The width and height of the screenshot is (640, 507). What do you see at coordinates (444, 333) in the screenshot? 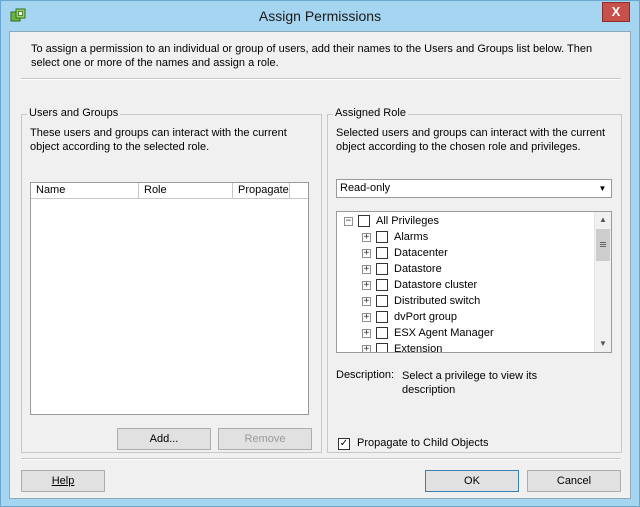
I see `tree-item-label: ESX Agent Manager` at bounding box center [444, 333].